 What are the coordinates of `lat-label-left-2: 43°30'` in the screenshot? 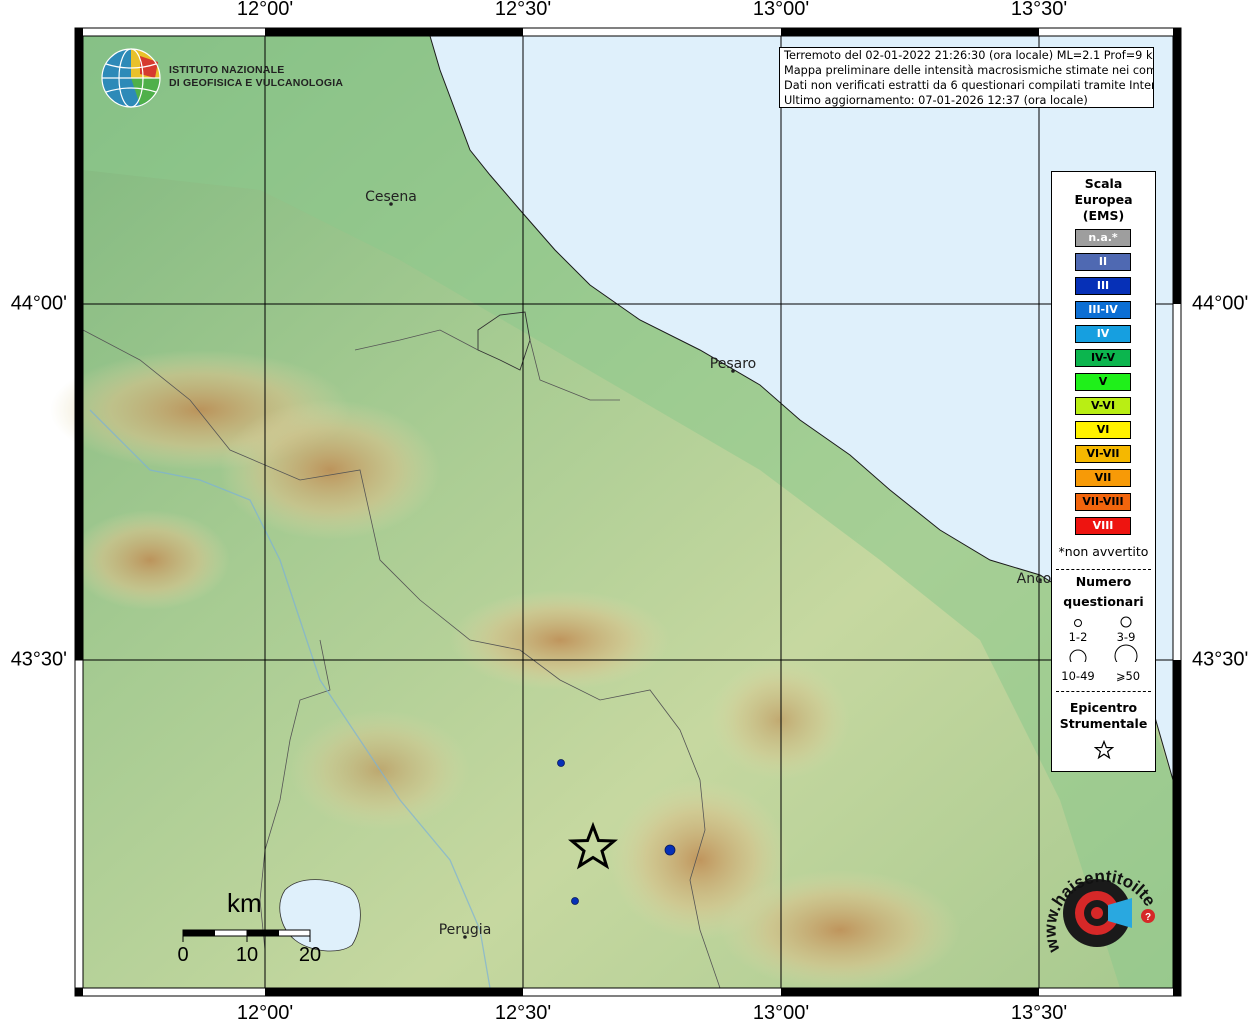 It's located at (38, 659).